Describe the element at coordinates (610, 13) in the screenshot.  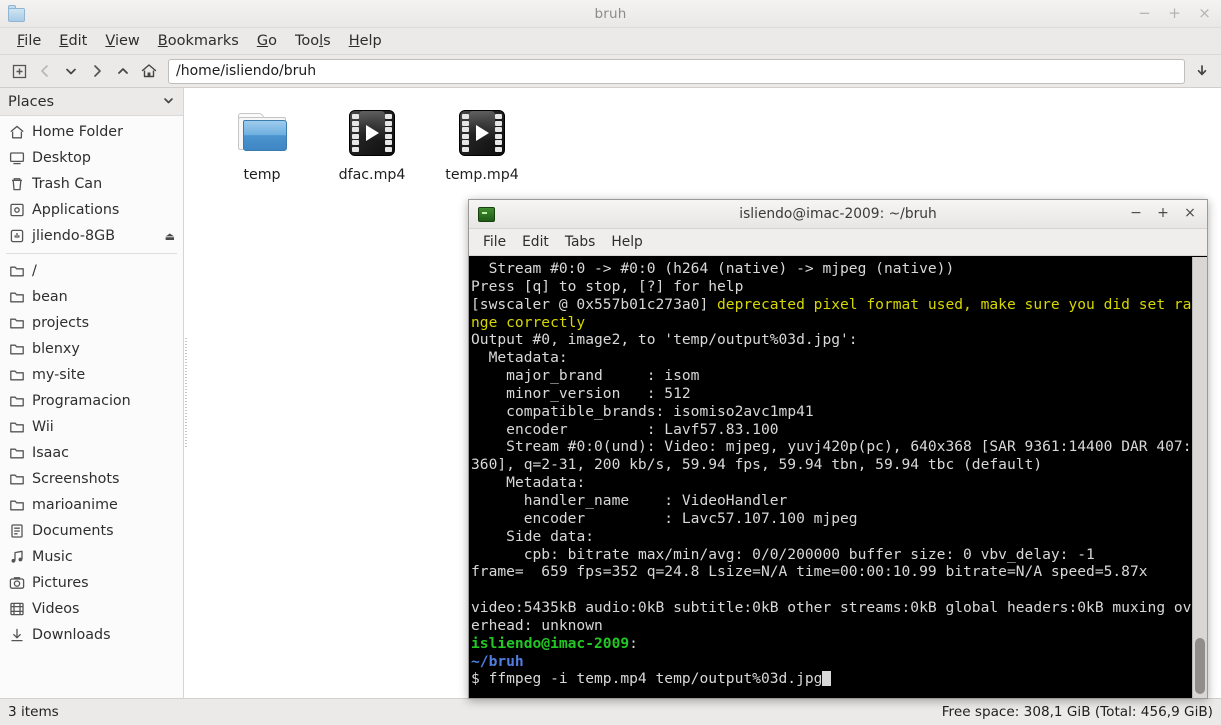
I see `window-title: bruh` at that location.